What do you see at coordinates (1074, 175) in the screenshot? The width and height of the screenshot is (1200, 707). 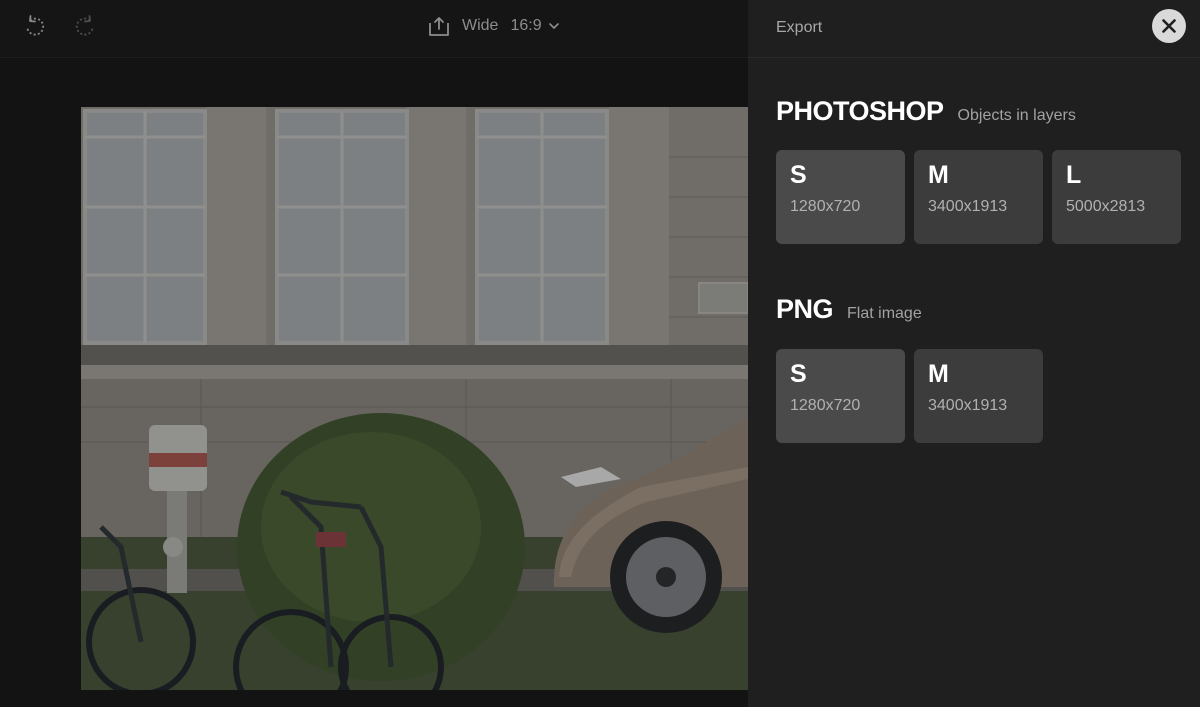 I see `size-label: L` at bounding box center [1074, 175].